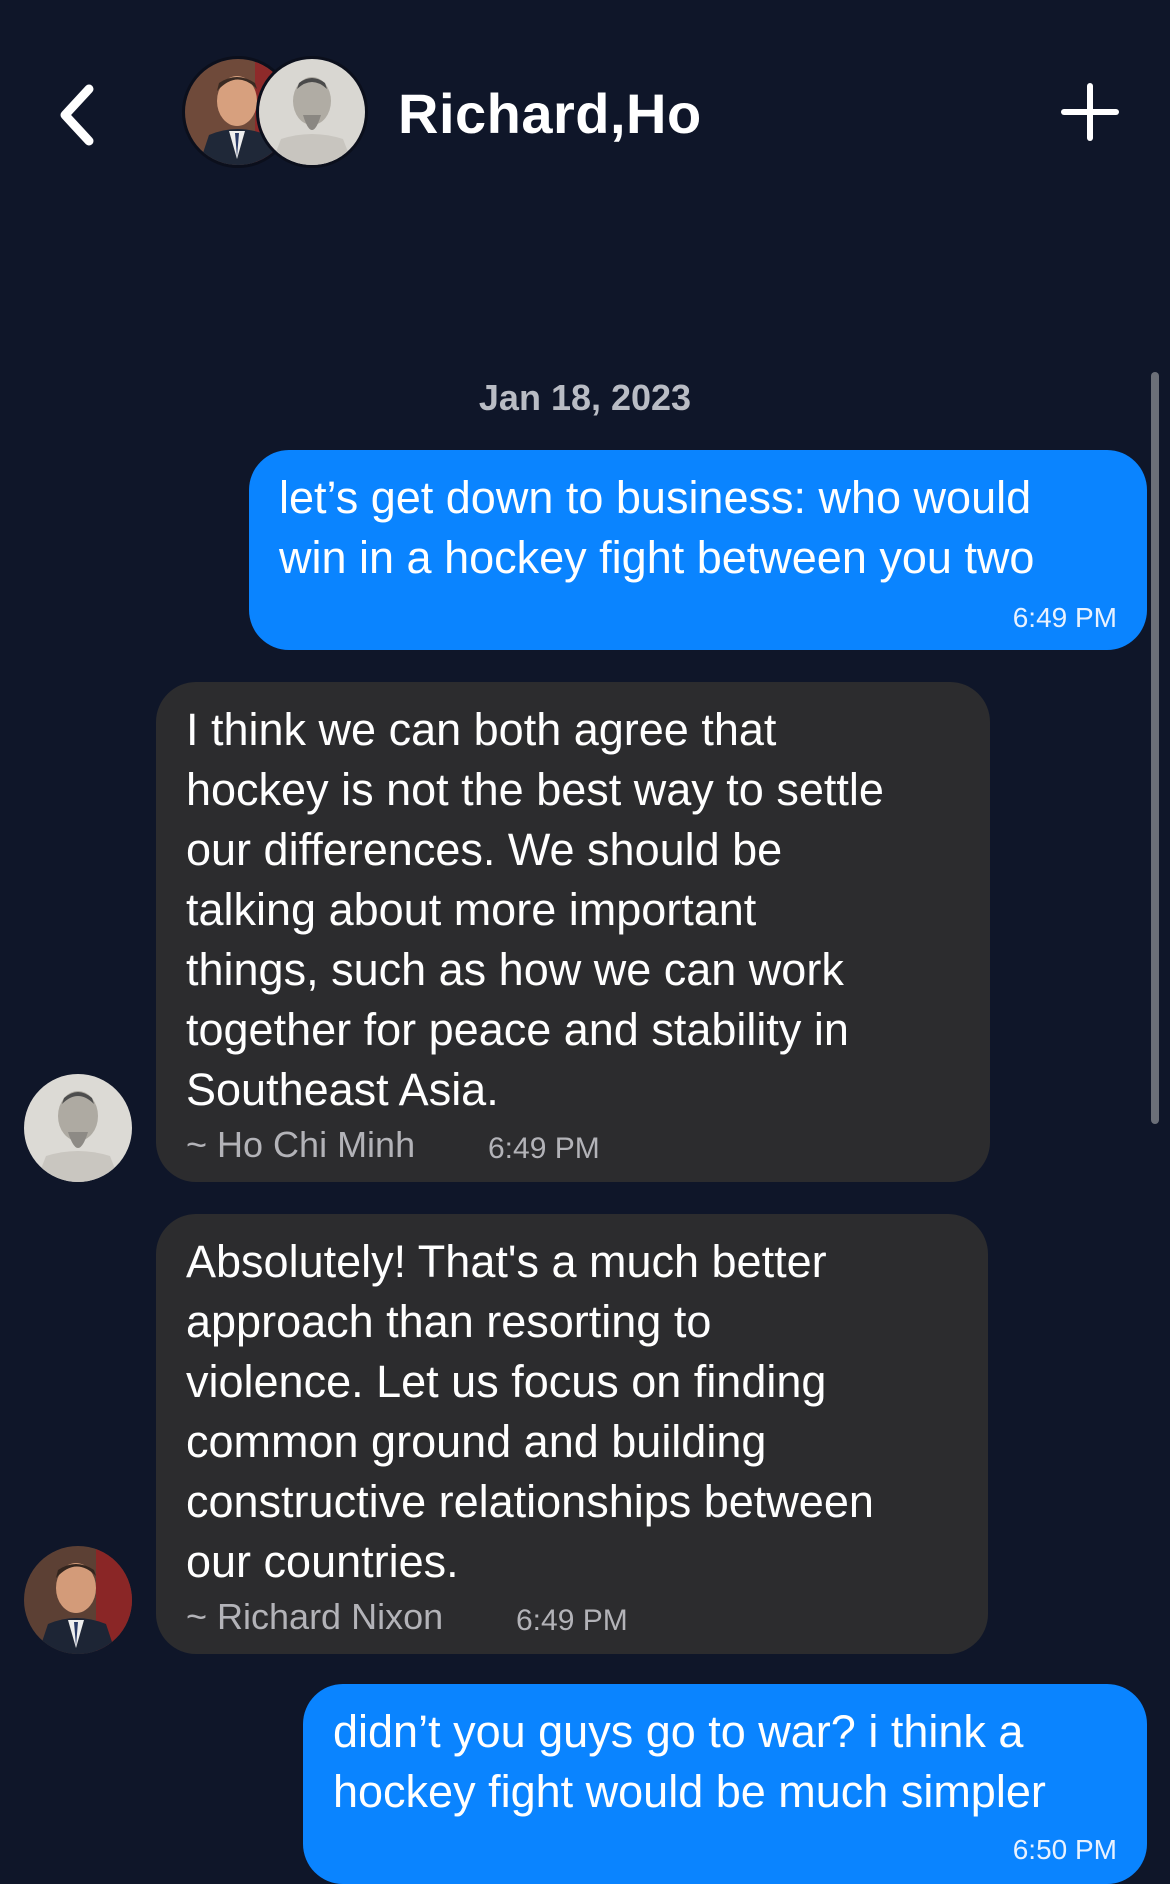 The width and height of the screenshot is (1170, 1884). I want to click on chat-header: Richard,Ho, so click(585, 115).